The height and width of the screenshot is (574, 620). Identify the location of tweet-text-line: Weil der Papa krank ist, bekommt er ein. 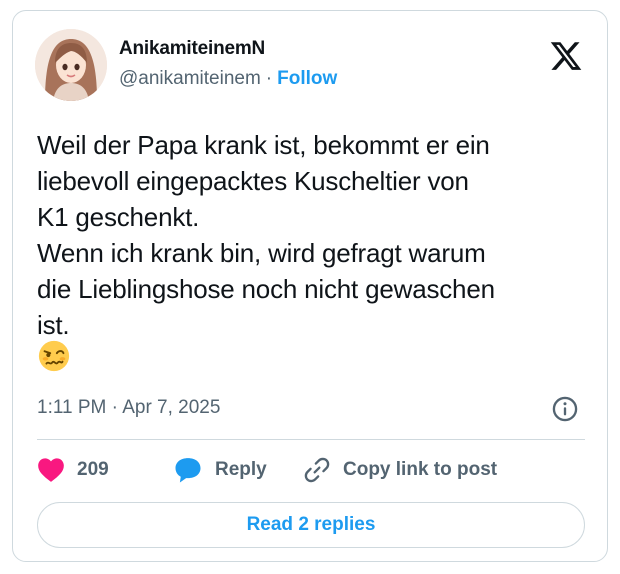
(263, 145).